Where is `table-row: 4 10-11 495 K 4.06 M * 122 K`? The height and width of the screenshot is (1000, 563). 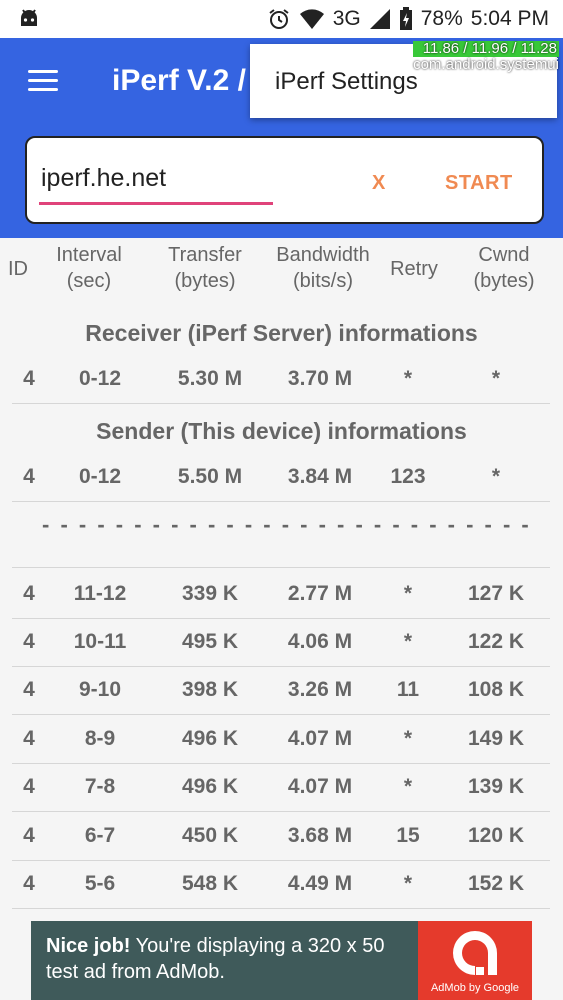 table-row: 4 10-11 495 K 4.06 M * 122 K is located at coordinates (281, 642).